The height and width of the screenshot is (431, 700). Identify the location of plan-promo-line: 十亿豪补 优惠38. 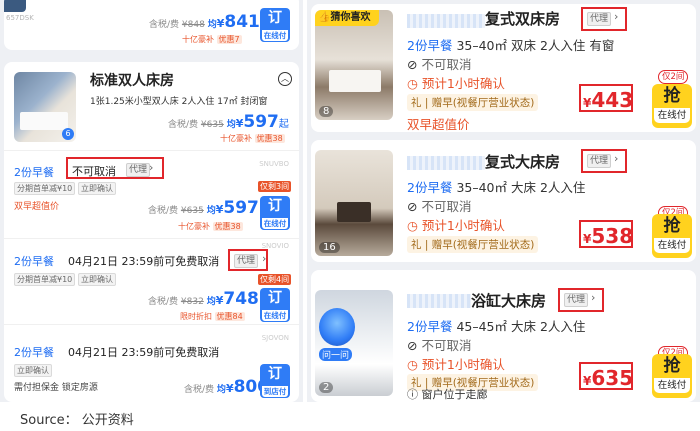
(210, 226).